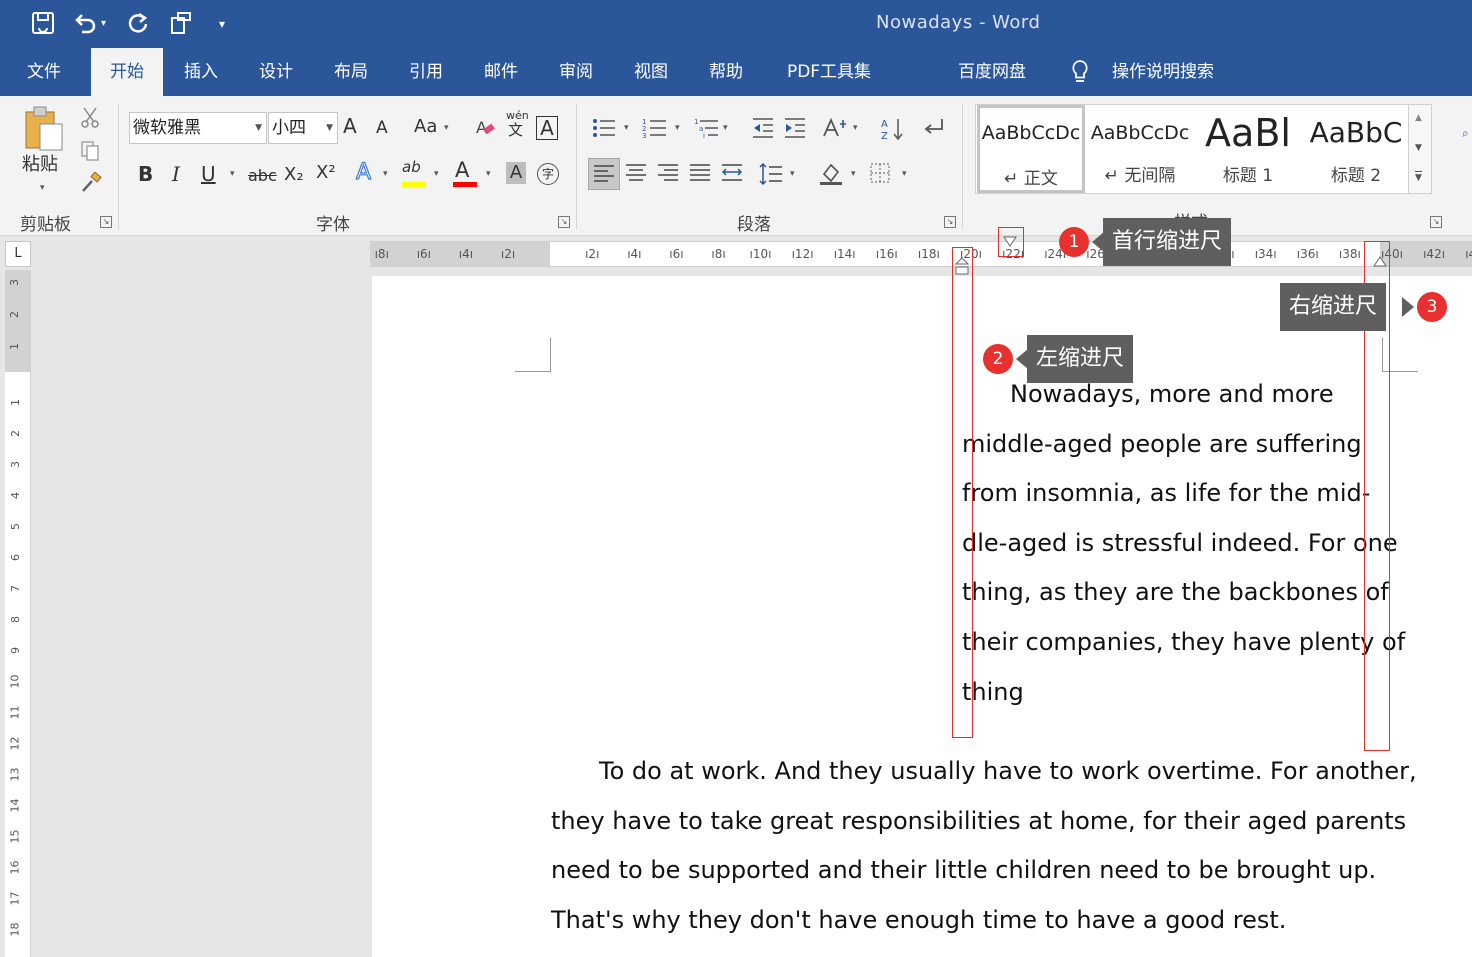 The width and height of the screenshot is (1472, 957). Describe the element at coordinates (1248, 149) in the screenshot. I see `style-heading-1: AaBl 标题 1` at that location.